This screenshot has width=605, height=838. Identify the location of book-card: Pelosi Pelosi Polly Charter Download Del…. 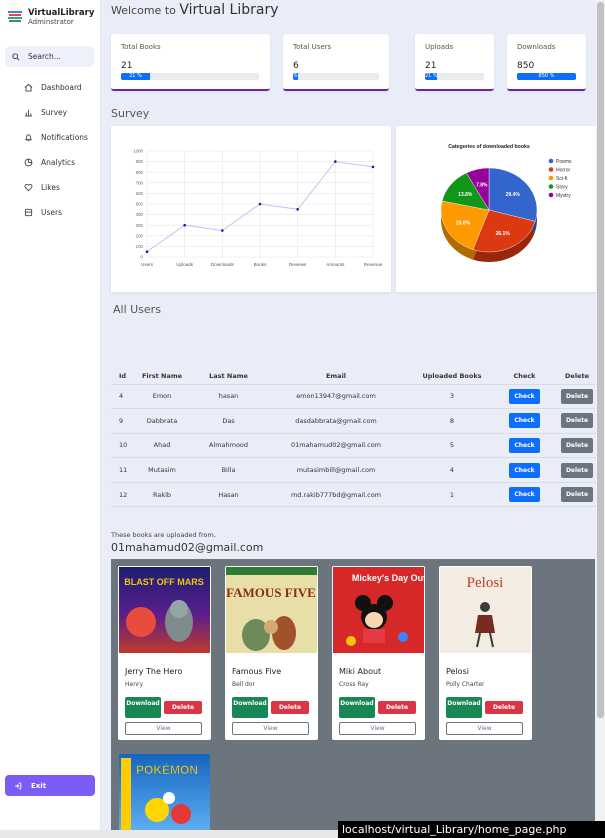
(485, 653).